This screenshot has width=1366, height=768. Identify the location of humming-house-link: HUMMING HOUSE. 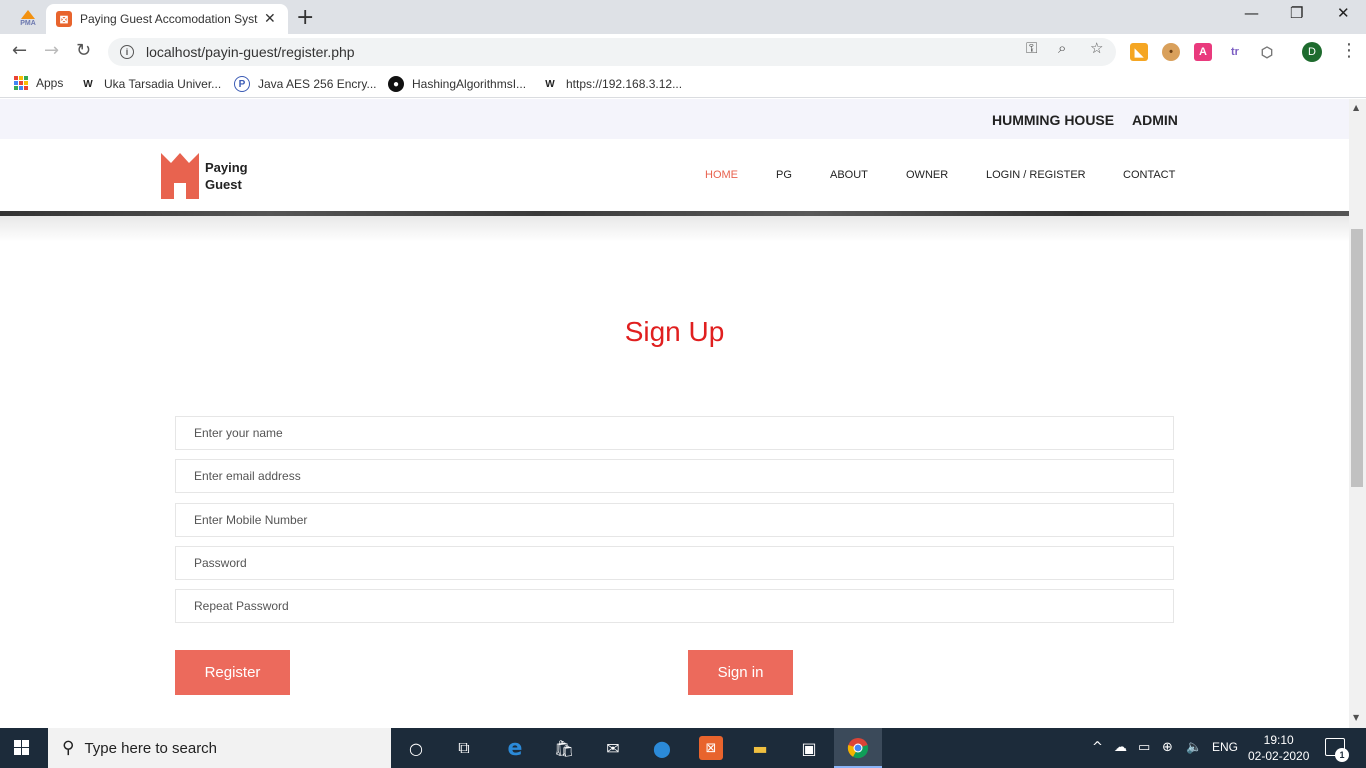
(1053, 120).